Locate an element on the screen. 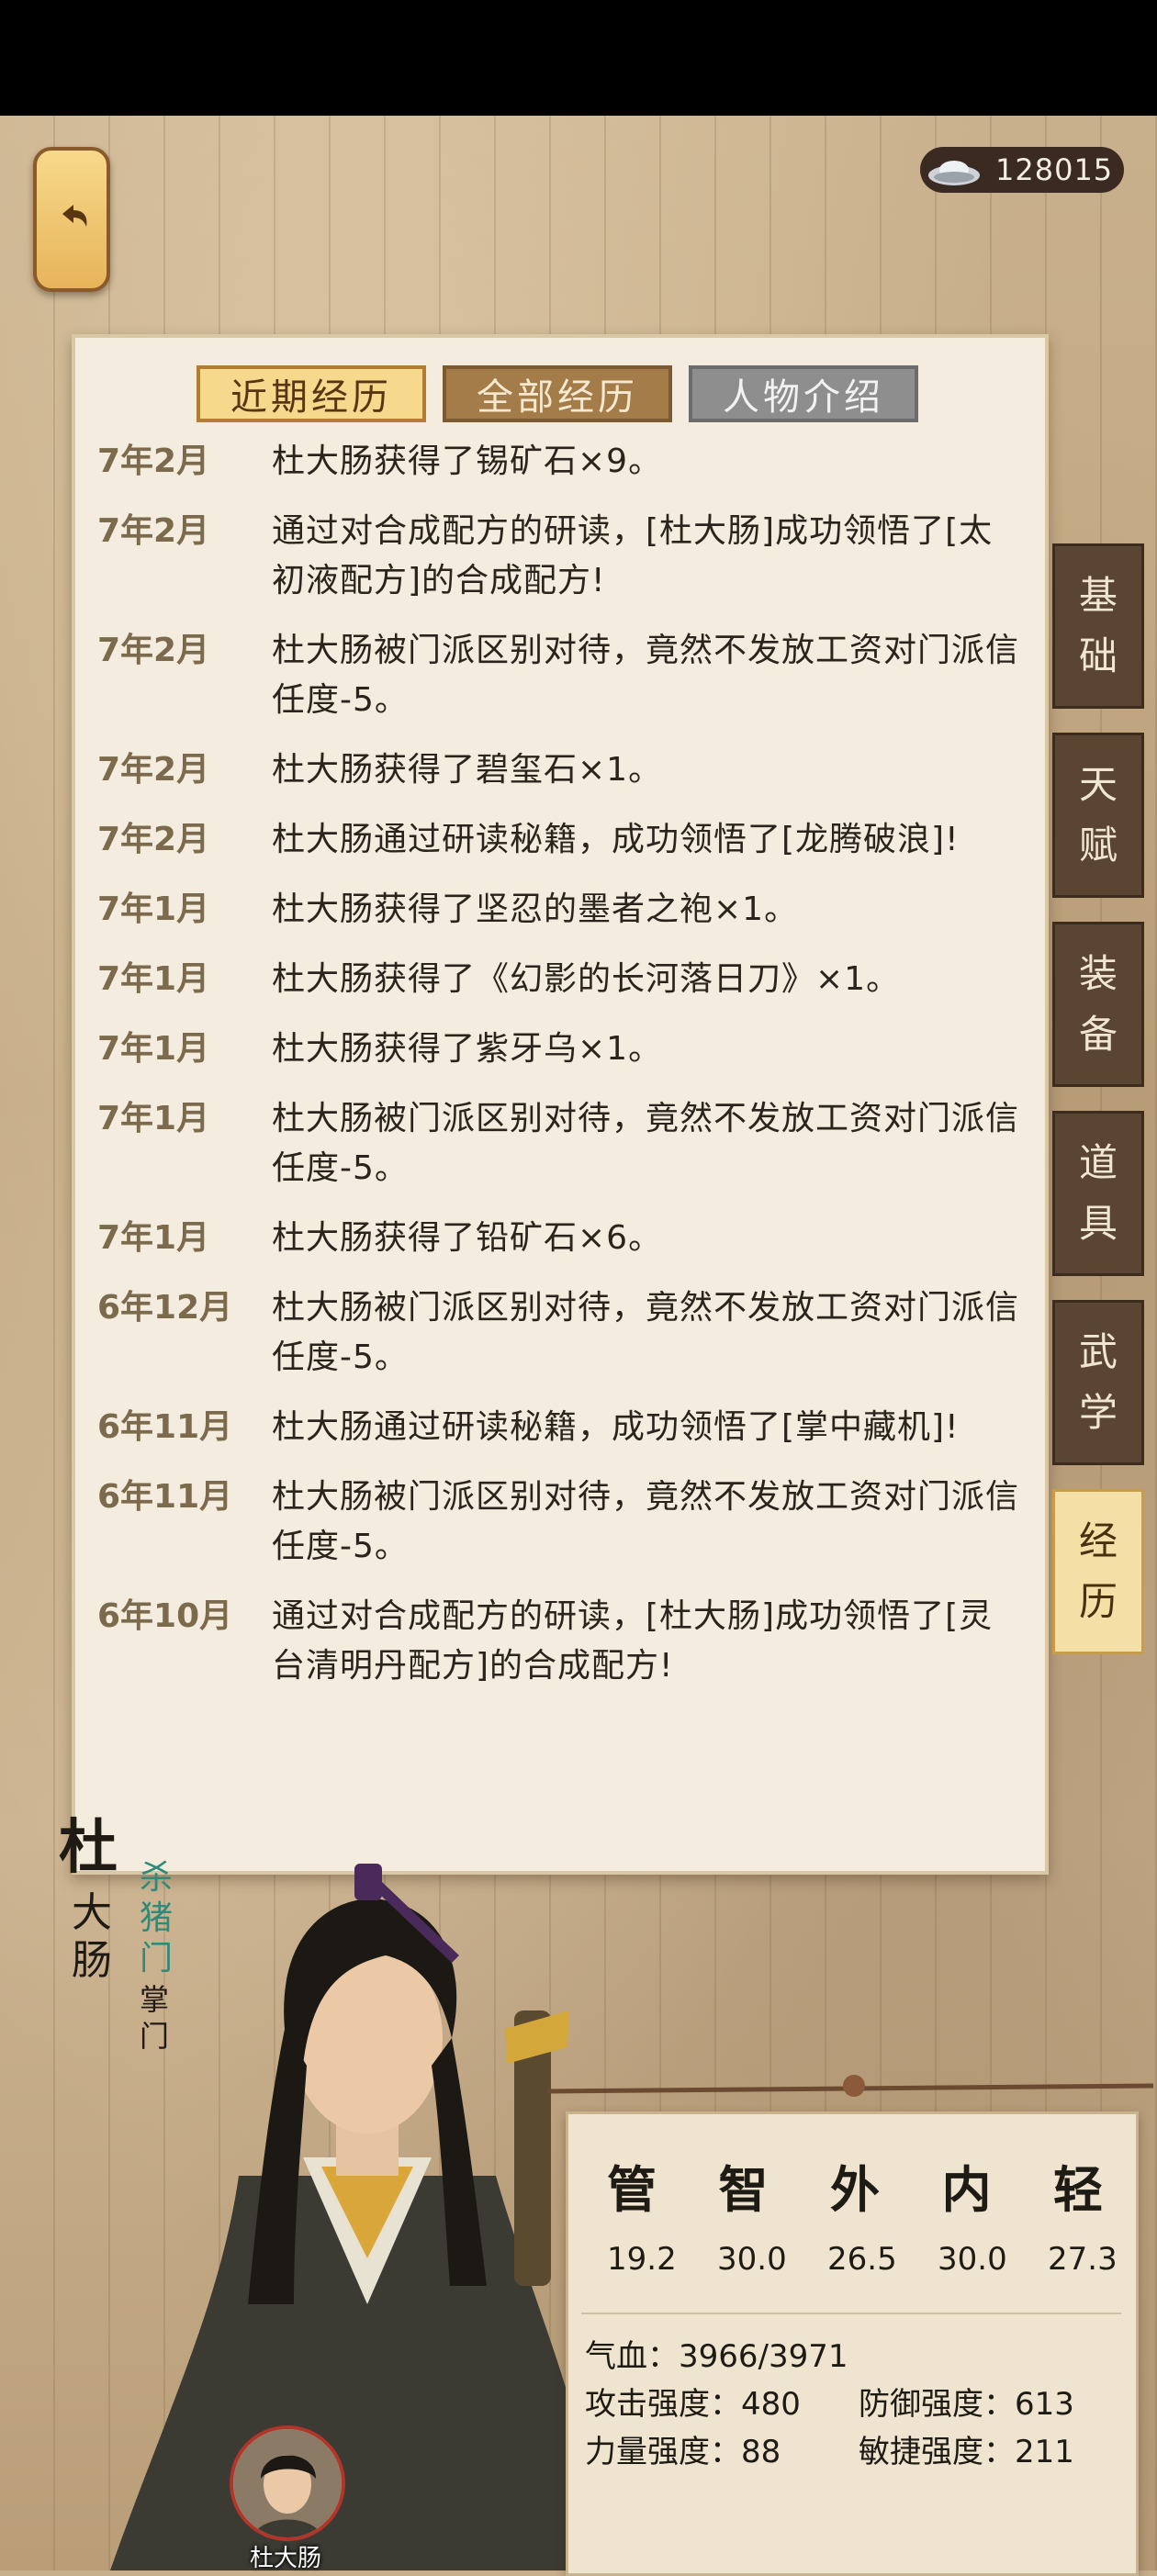 Image resolution: width=1157 pixels, height=2576 pixels. list-item: 7年2月 通过对合成配方的研读，[杜大肠]成功领悟了[太初液配方]的合成配方! is located at coordinates (561, 556).